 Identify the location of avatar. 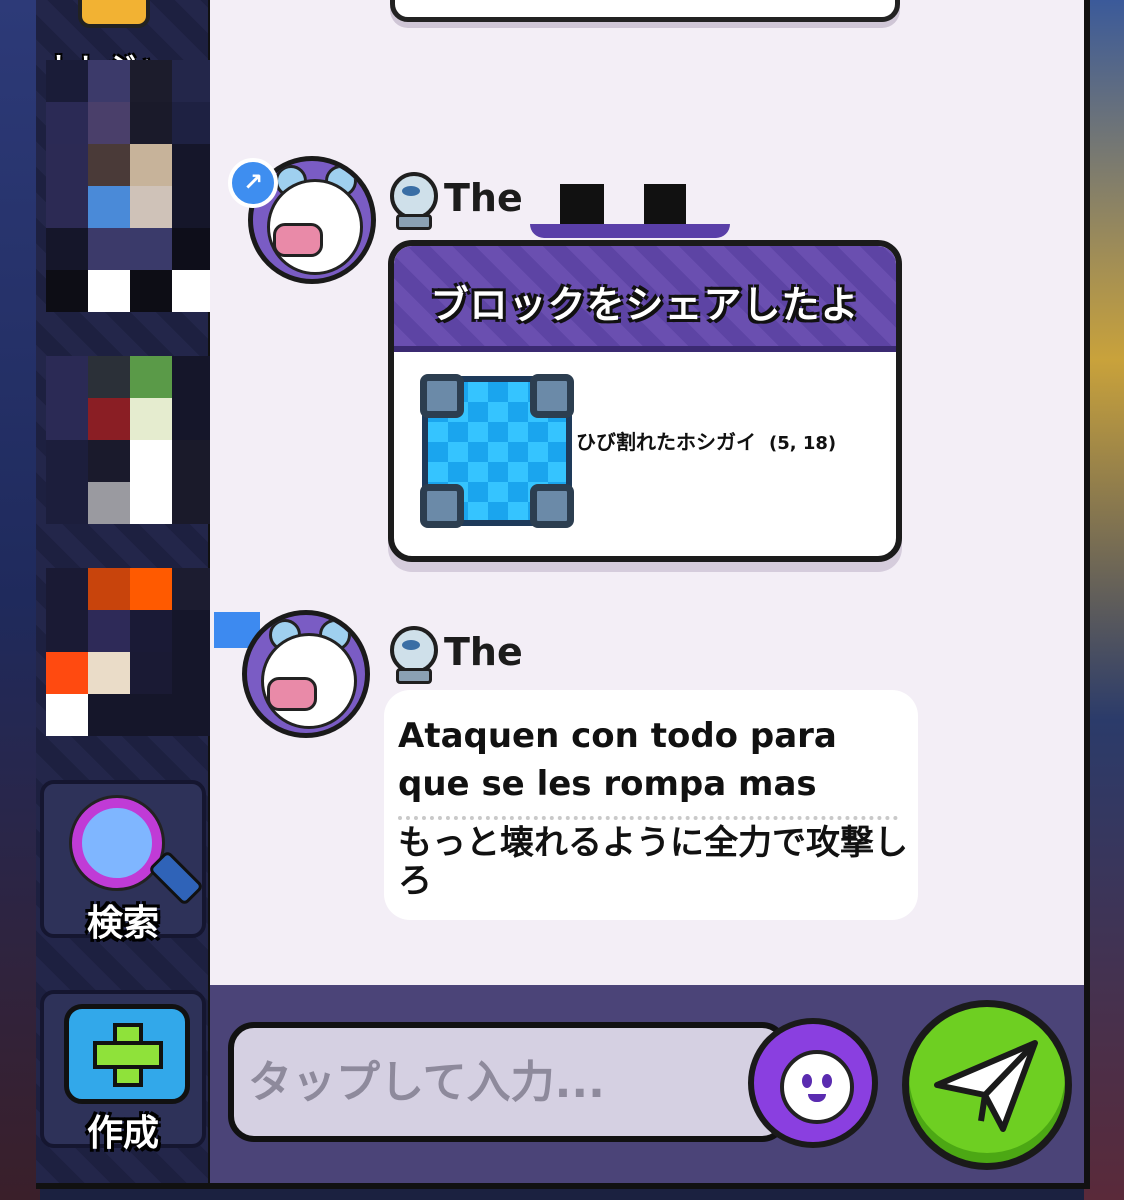
(306, 674).